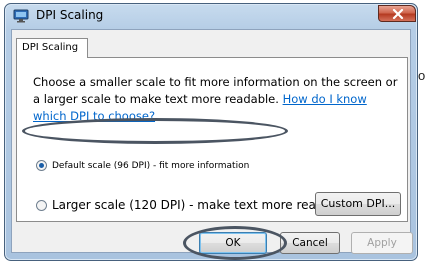  What do you see at coordinates (41, 205) in the screenshot?
I see `radio-larger-scale` at bounding box center [41, 205].